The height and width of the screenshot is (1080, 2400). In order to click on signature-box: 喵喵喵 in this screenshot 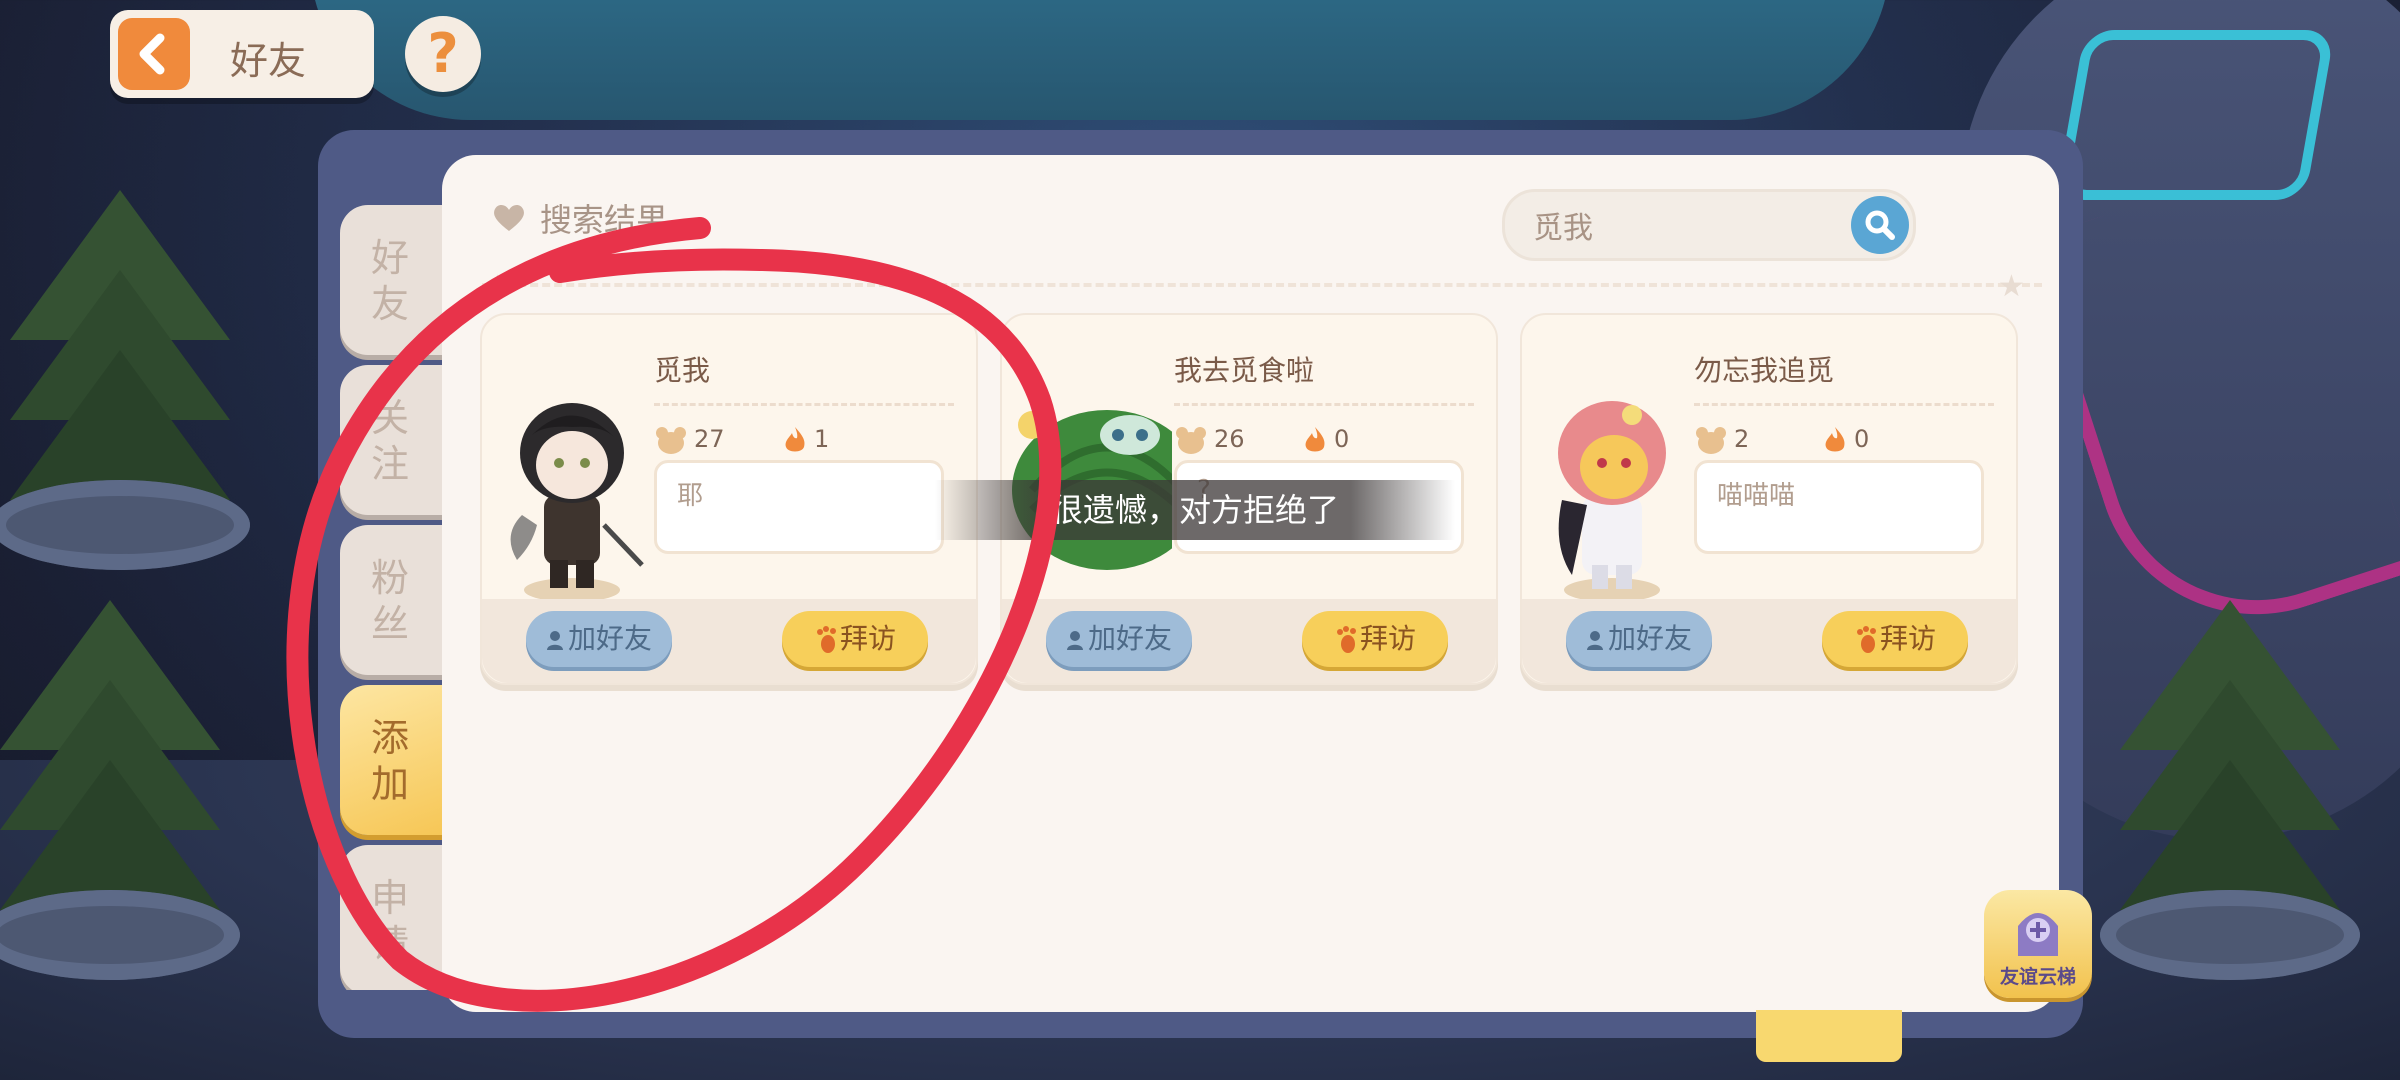, I will do `click(1839, 507)`.